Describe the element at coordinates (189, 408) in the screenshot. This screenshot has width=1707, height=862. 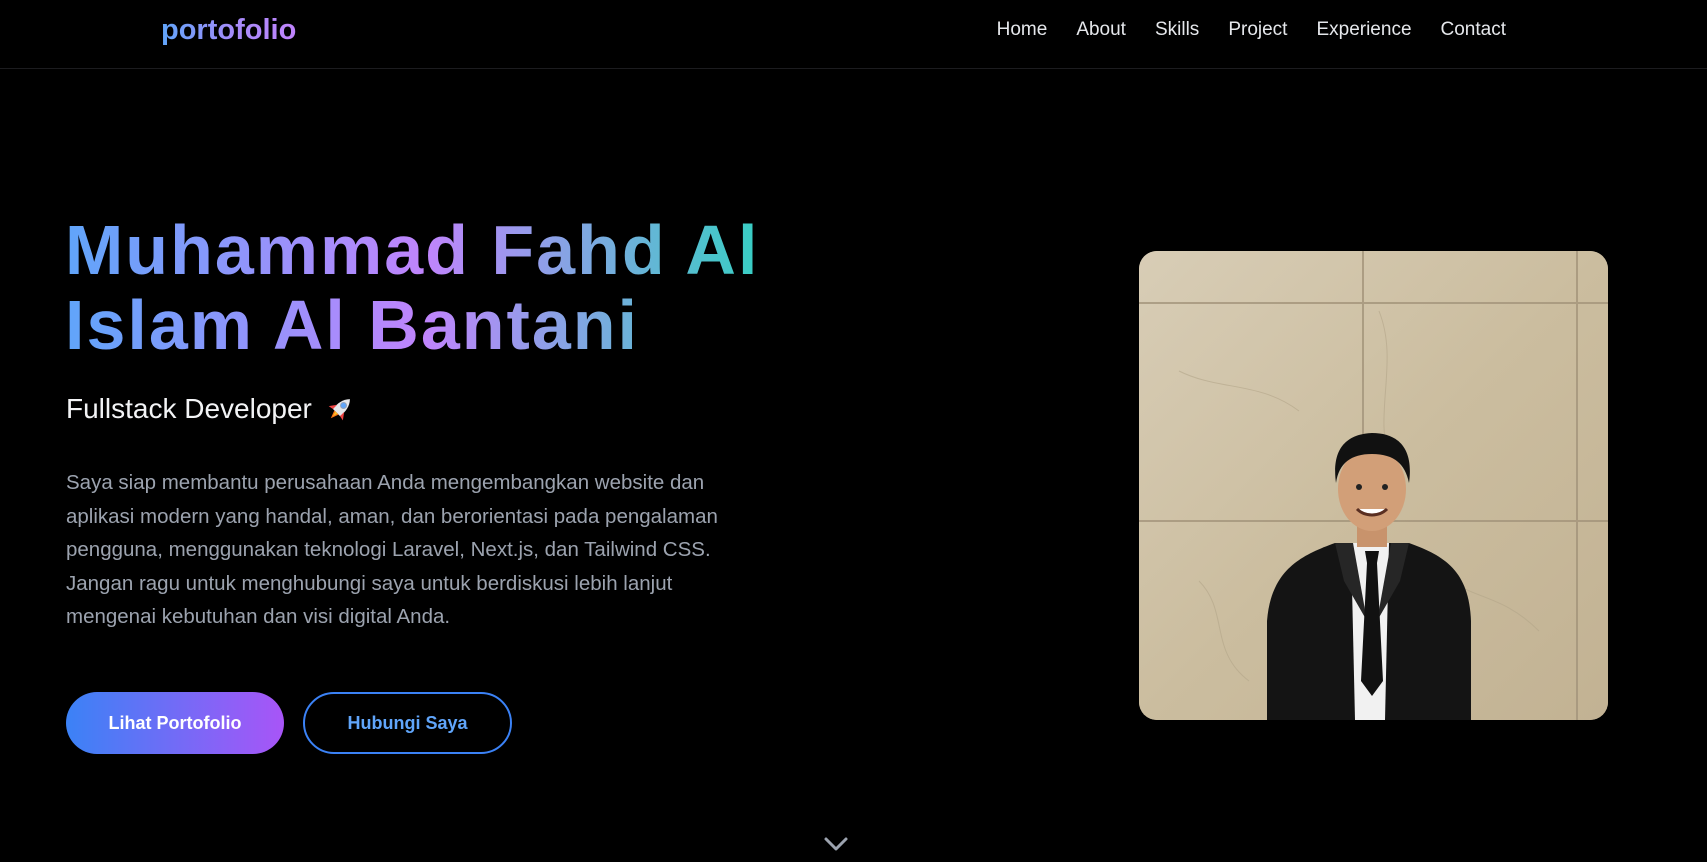
I see `hero-subtitle-text: Fullstack Developer` at that location.